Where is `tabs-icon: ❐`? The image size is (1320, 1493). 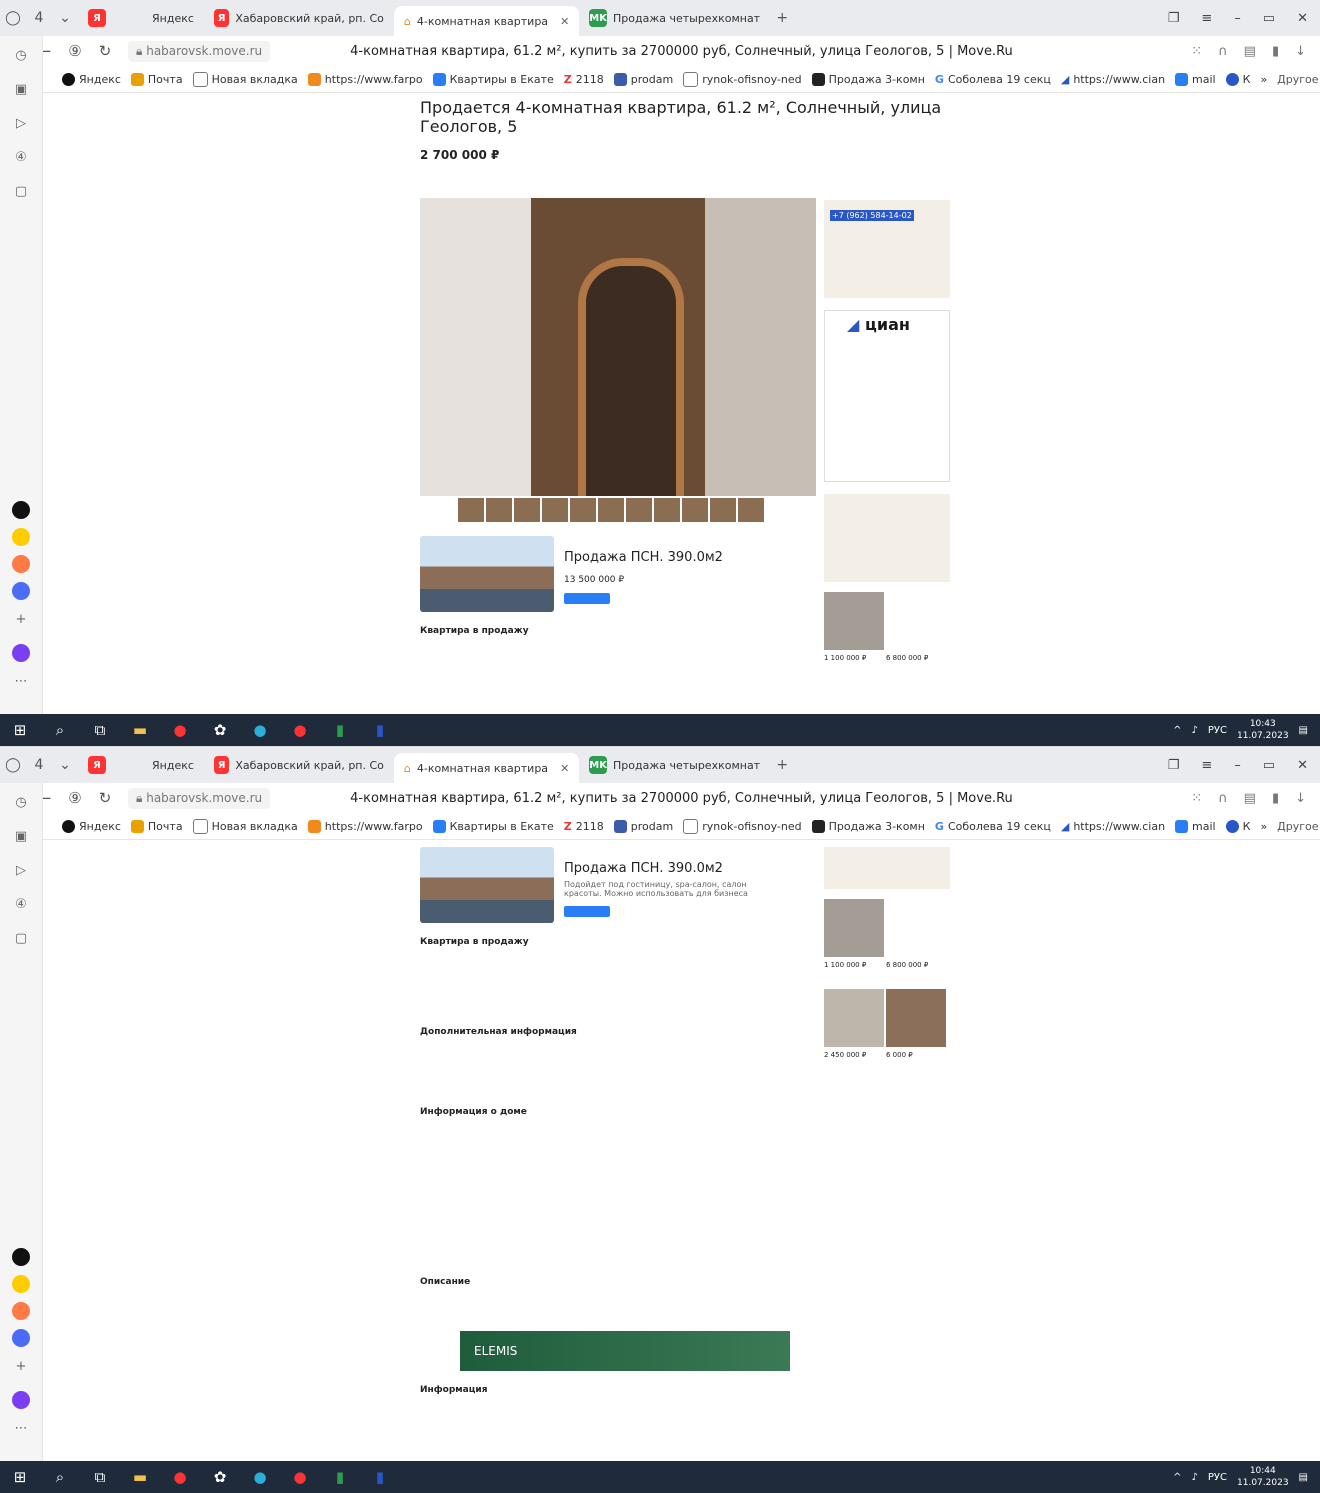 tabs-icon: ❐ is located at coordinates (1174, 765).